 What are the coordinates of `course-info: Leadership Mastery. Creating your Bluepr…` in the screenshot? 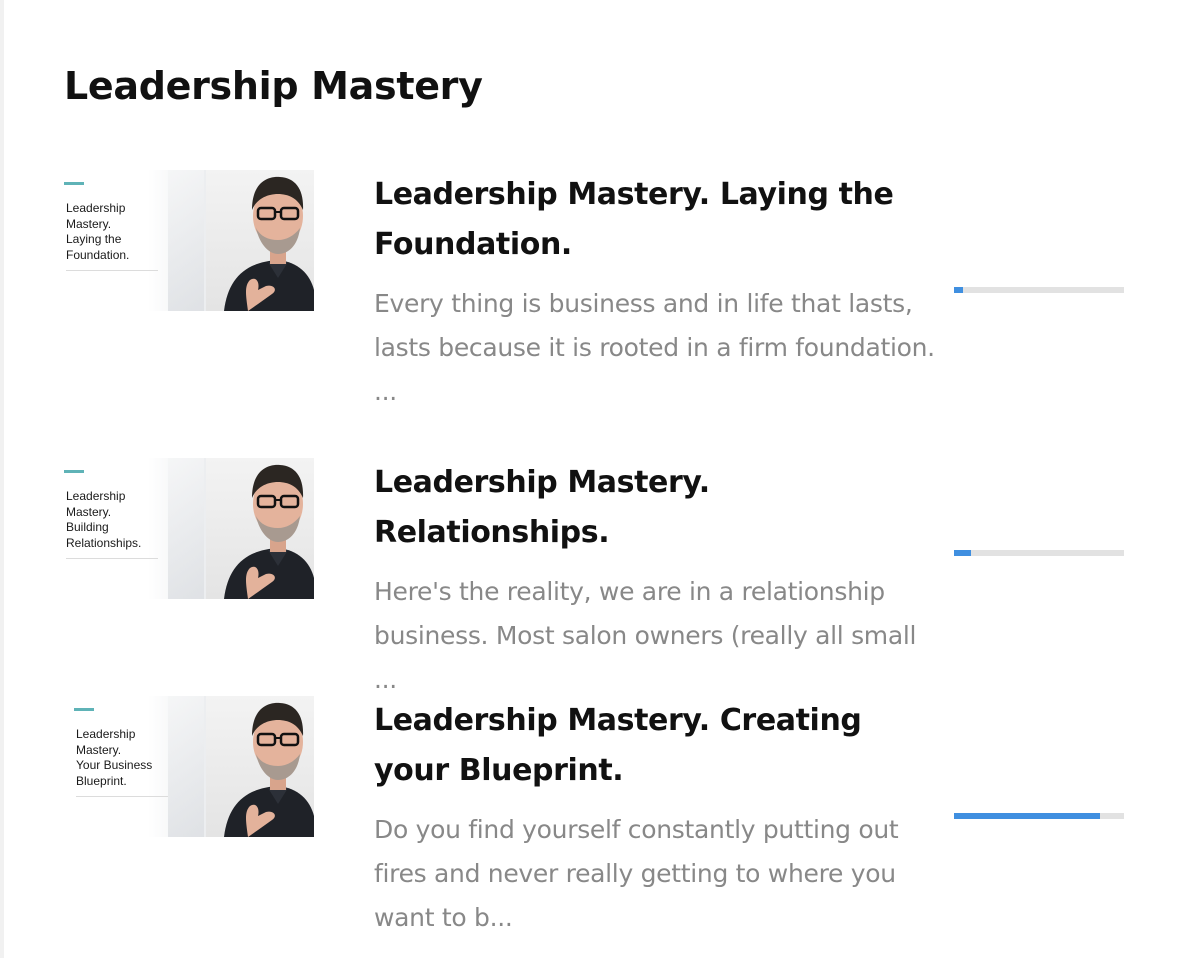 It's located at (659, 818).